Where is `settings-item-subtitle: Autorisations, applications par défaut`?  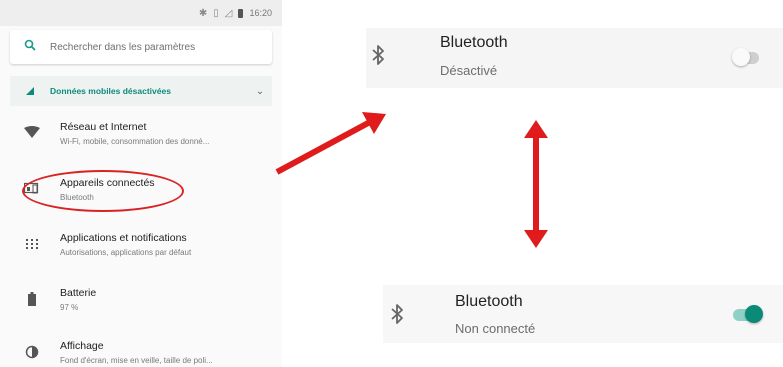
settings-item-subtitle: Autorisations, applications par défaut is located at coordinates (126, 252).